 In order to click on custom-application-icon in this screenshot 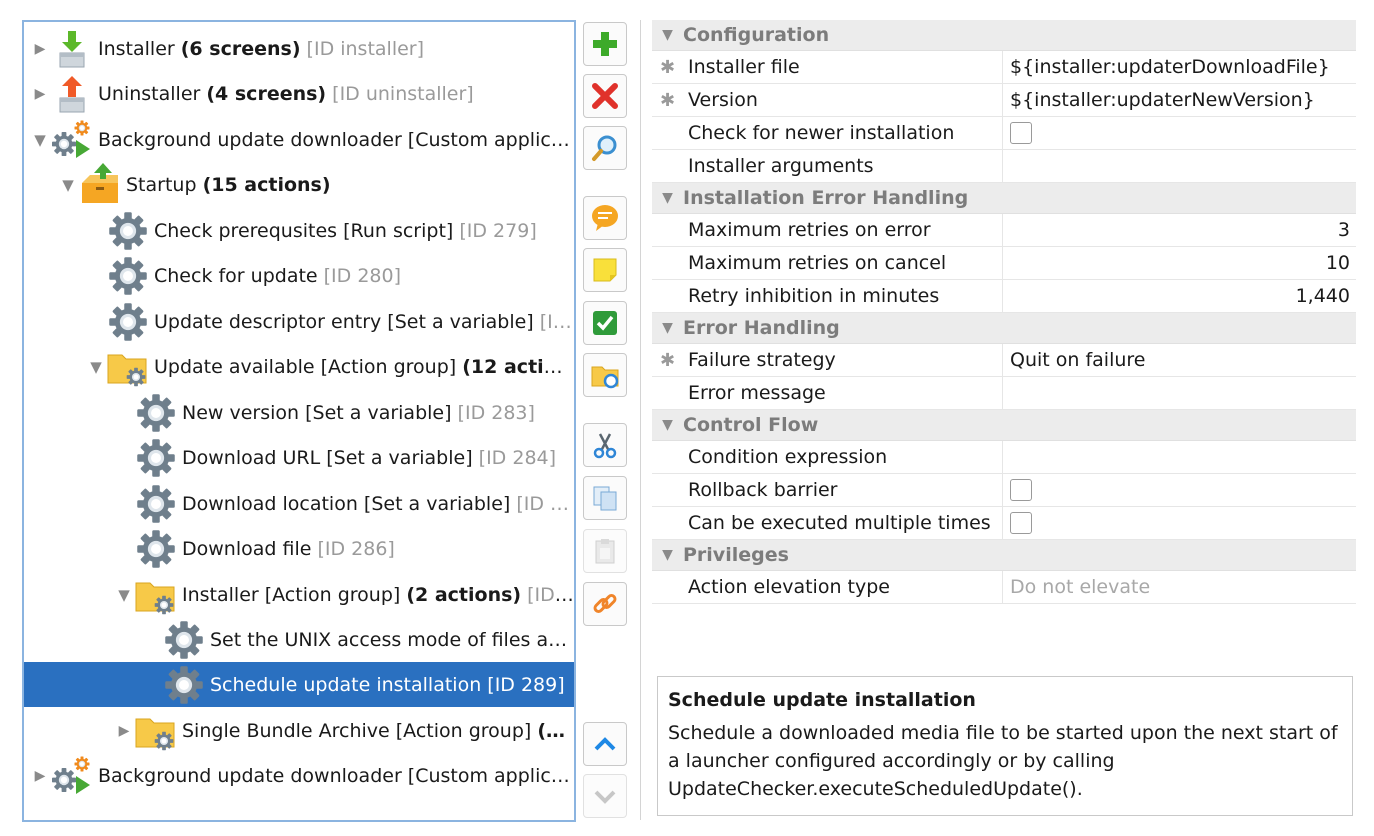, I will do `click(72, 140)`.